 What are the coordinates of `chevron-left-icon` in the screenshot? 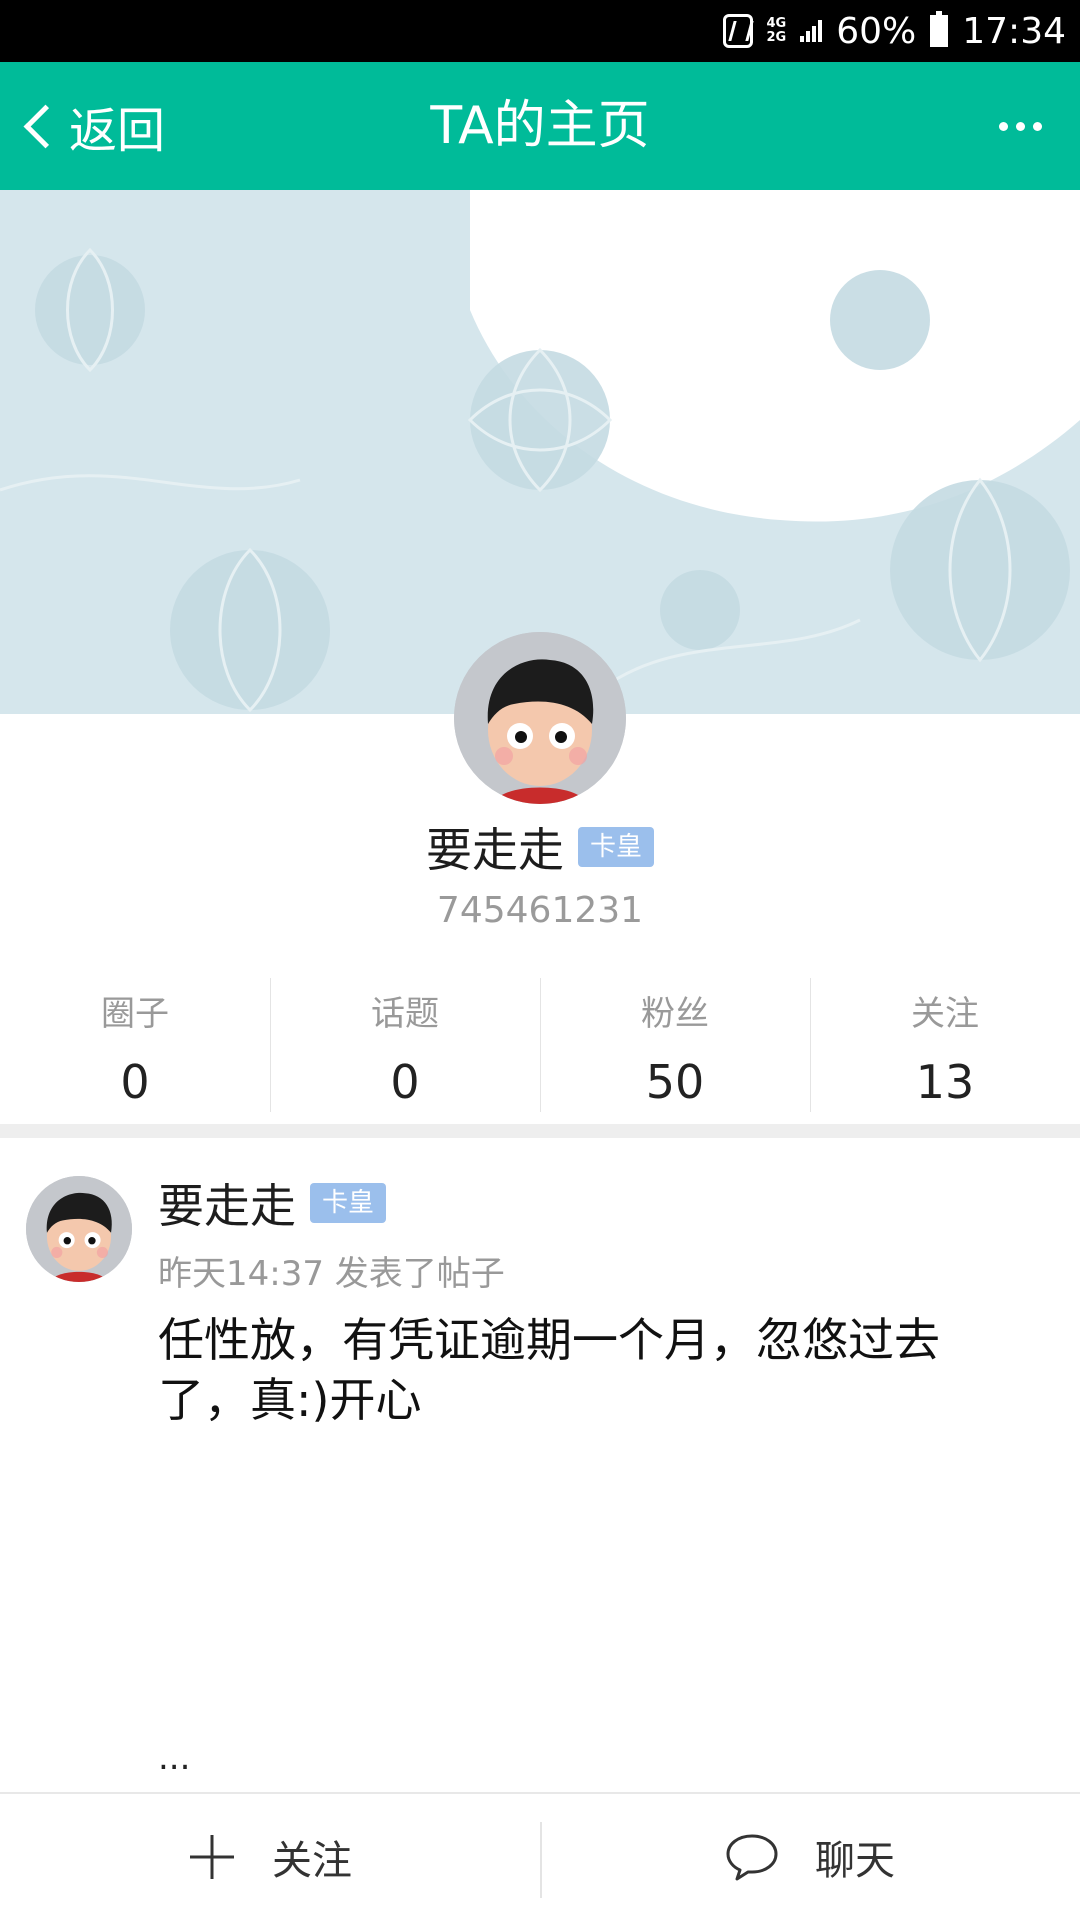 It's located at (45, 126).